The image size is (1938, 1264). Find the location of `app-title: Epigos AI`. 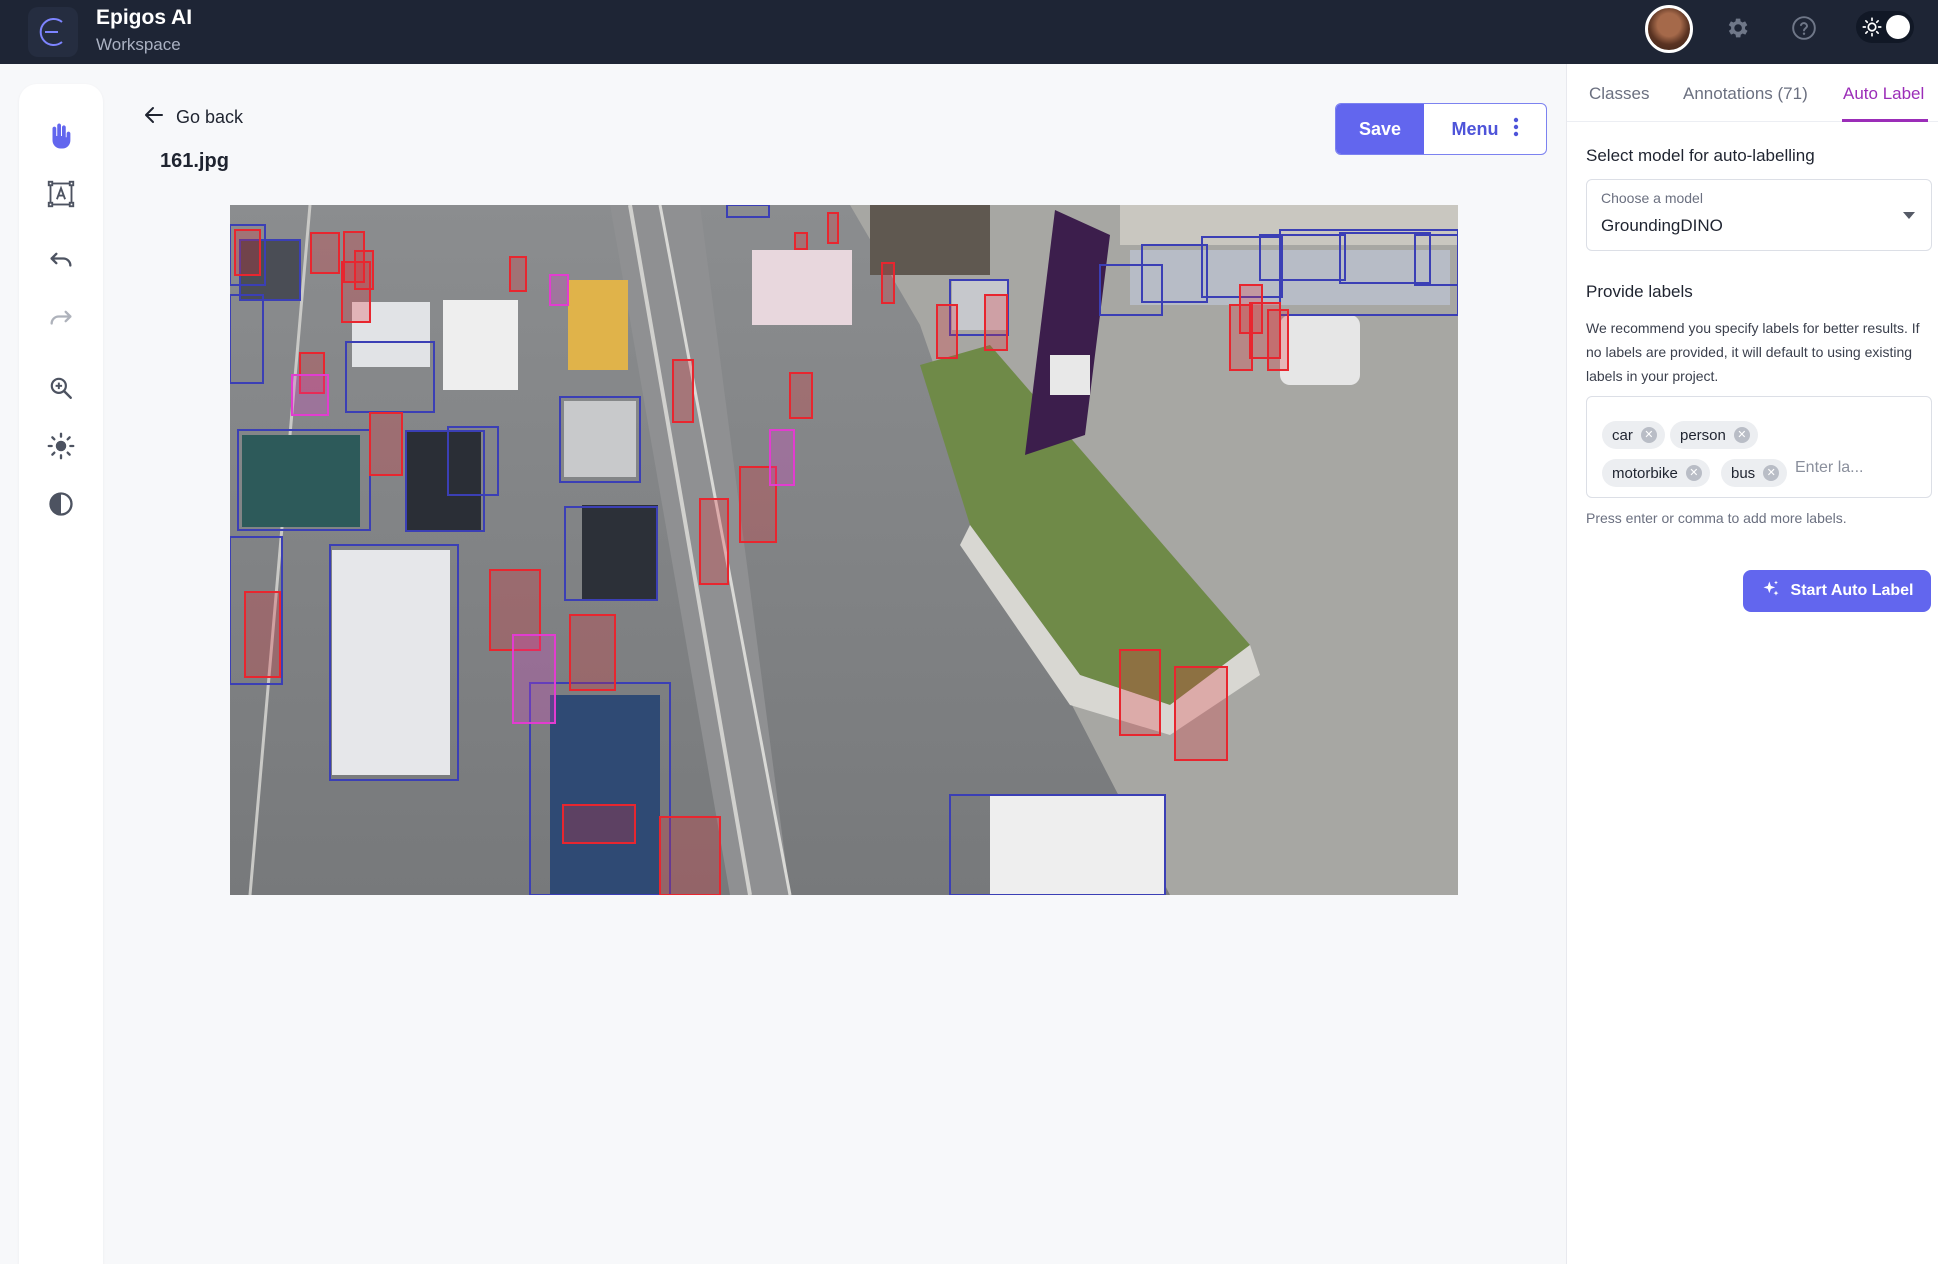

app-title: Epigos AI is located at coordinates (144, 17).